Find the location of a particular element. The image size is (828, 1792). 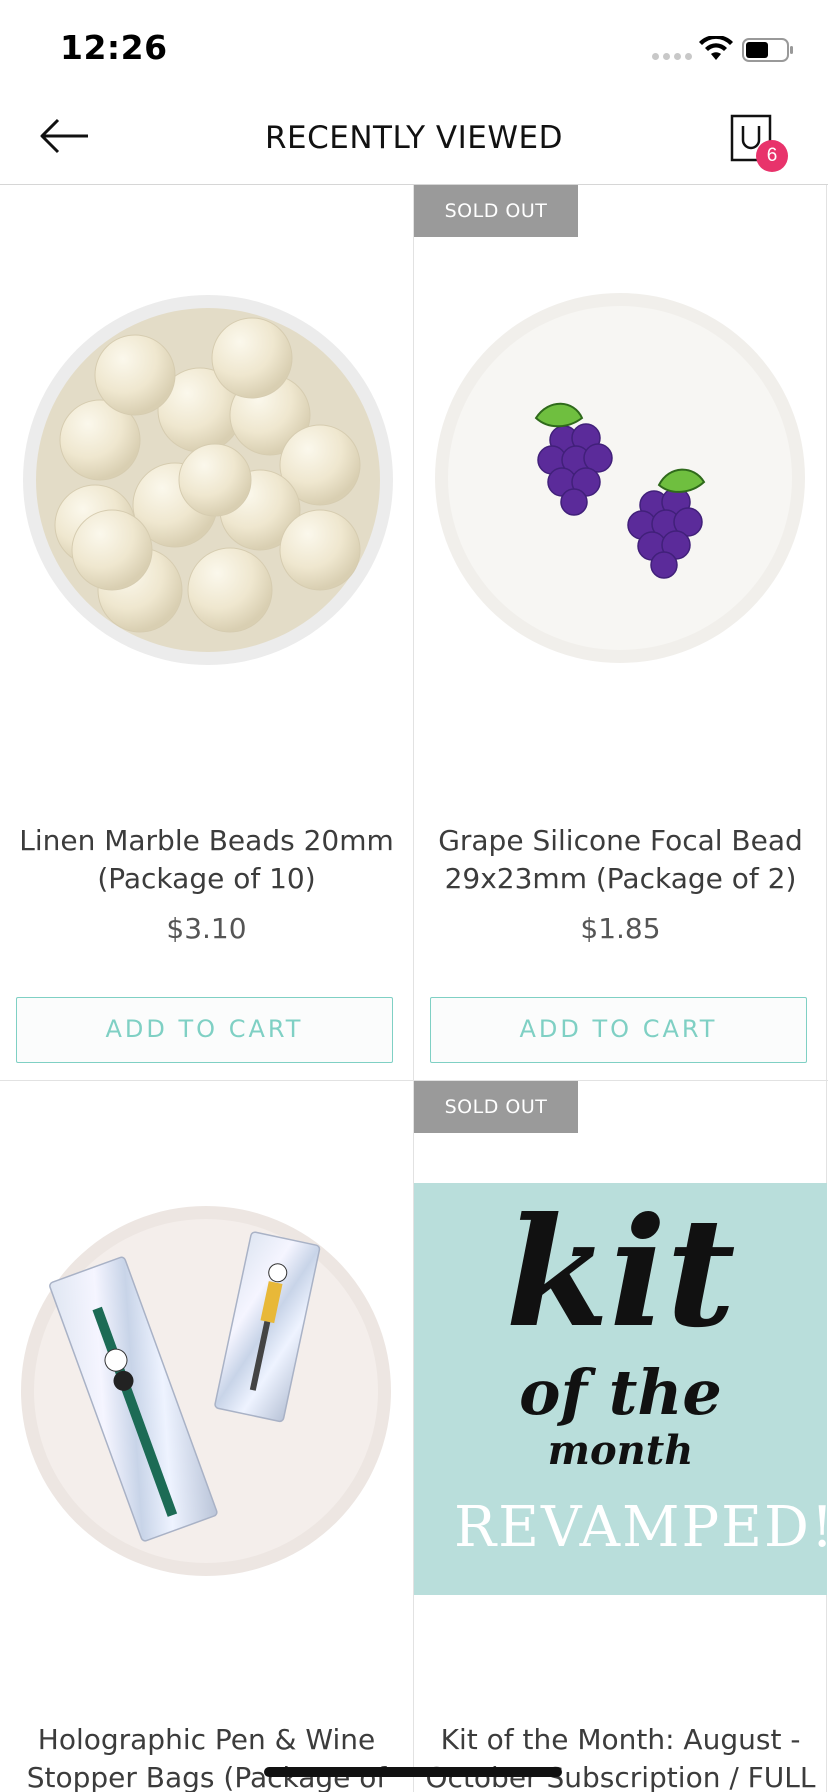

product-name: Linen Marble Beads 20mm (Package of 10) is located at coordinates (206, 860).